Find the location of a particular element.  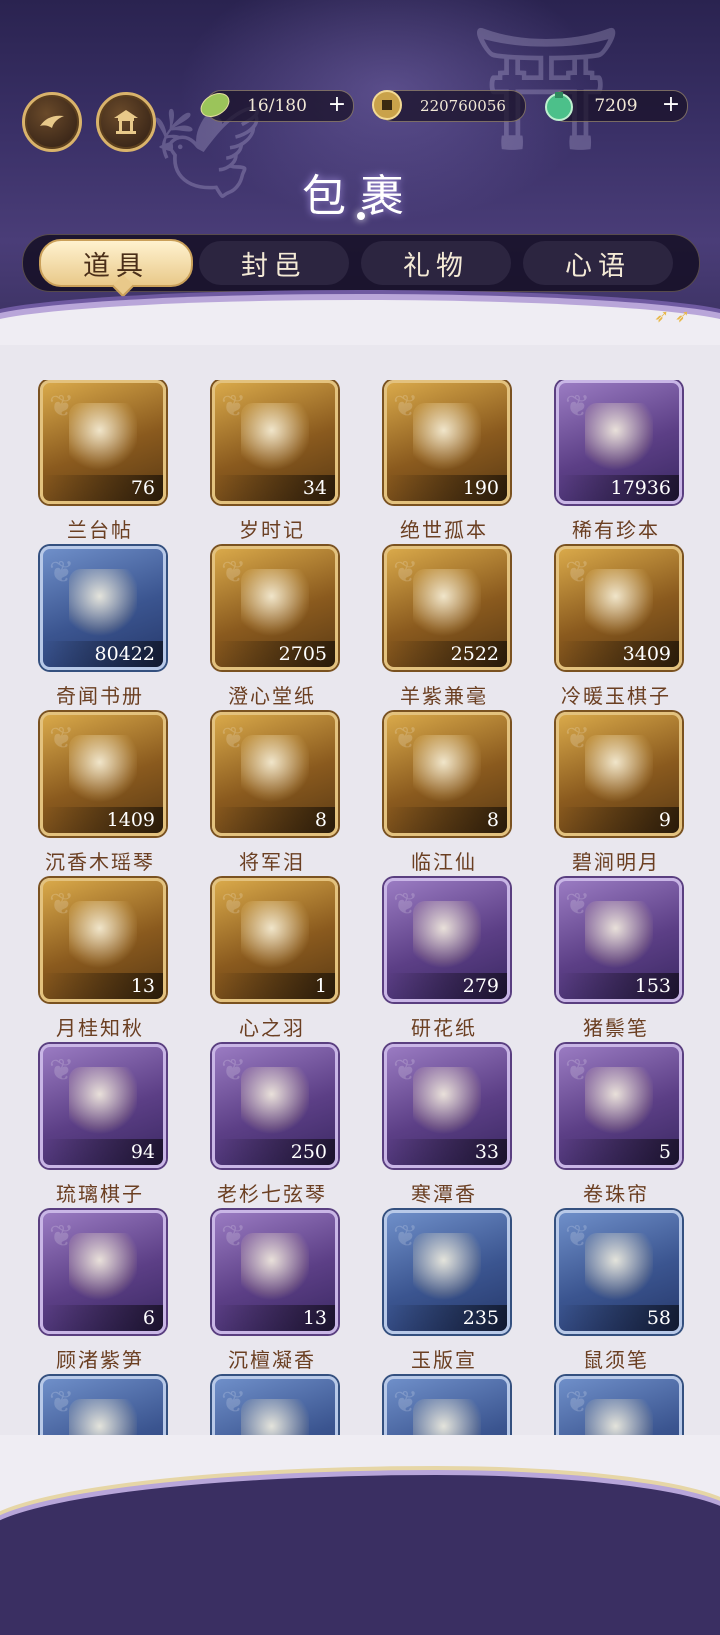

inventory-item: ❦ 6 顾渚紫笋 is located at coordinates (103, 1291).